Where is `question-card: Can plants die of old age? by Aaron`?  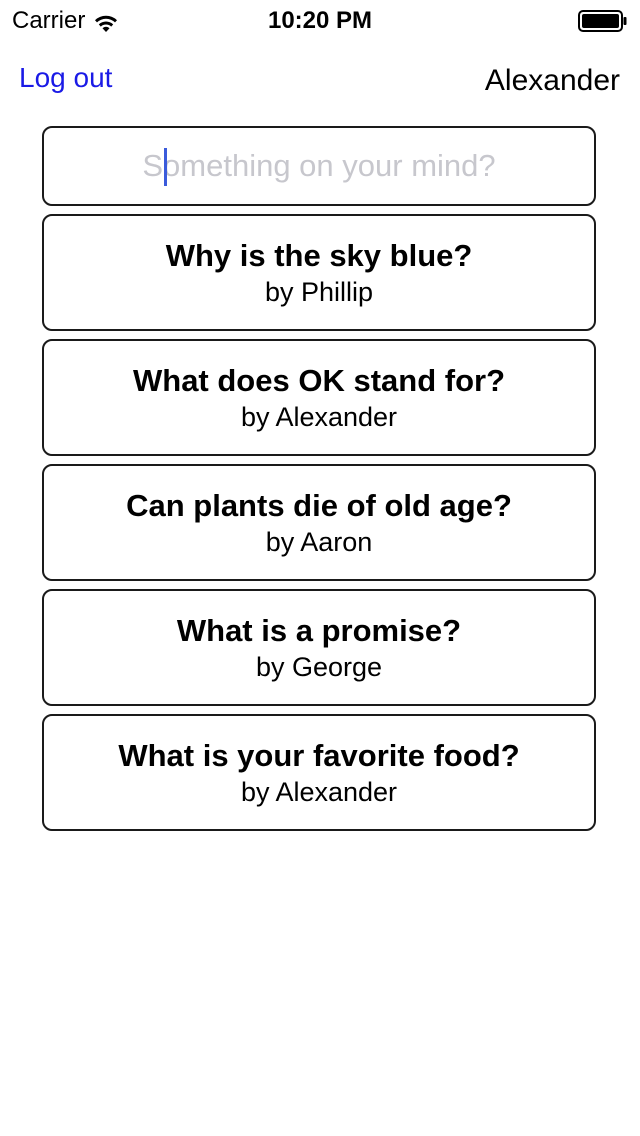
question-card: Can plants die of old age? by Aaron is located at coordinates (319, 522).